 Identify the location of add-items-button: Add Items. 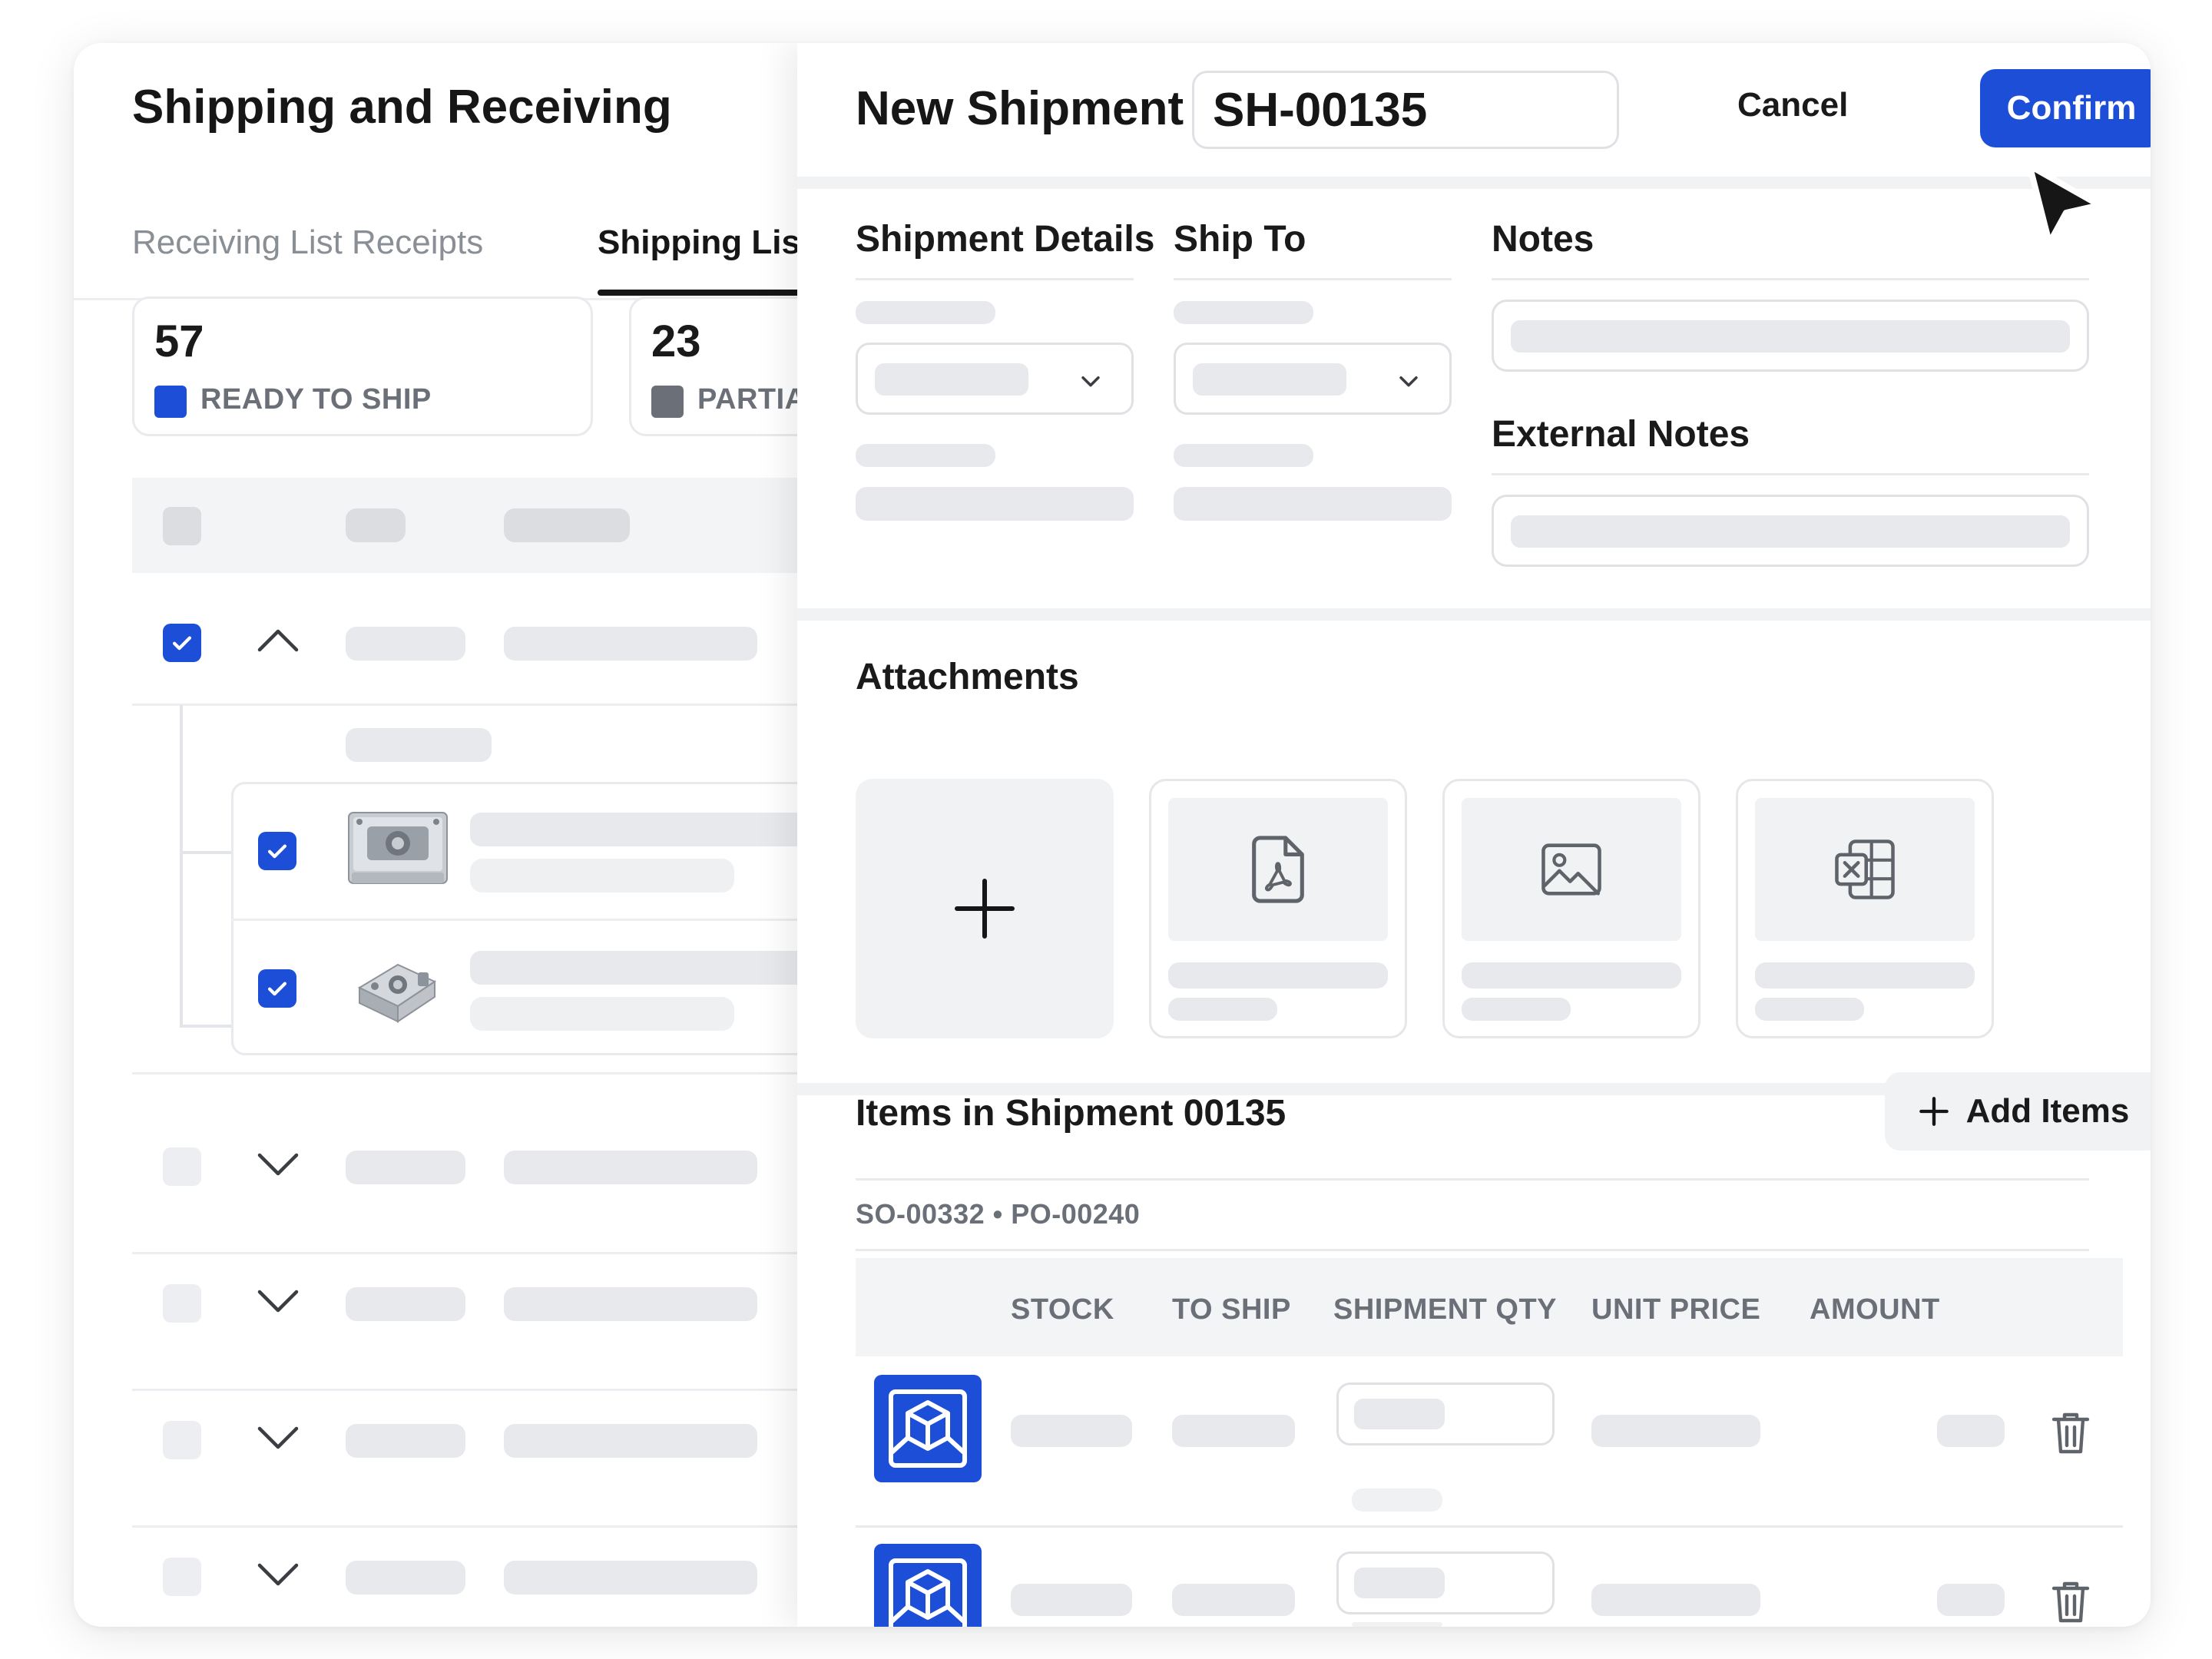
(2018, 1111).